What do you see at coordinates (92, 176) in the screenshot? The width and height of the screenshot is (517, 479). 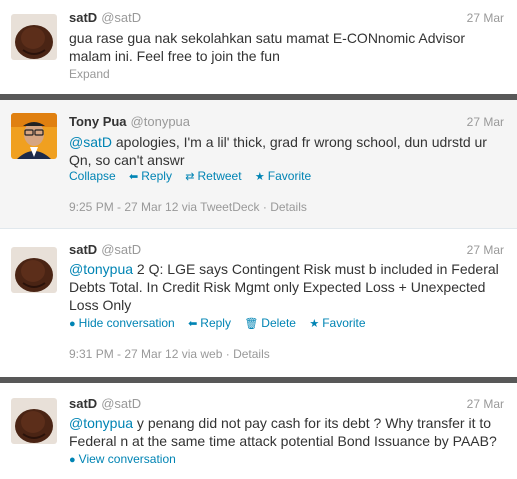 I see `collapse-button: Collapse` at bounding box center [92, 176].